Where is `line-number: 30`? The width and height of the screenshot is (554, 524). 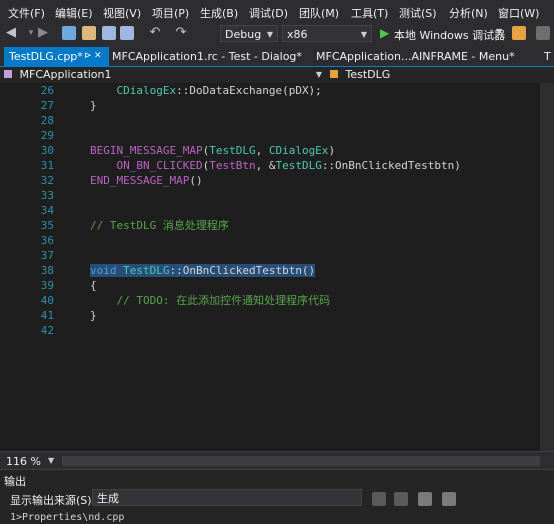
line-number: 30 is located at coordinates (47, 150).